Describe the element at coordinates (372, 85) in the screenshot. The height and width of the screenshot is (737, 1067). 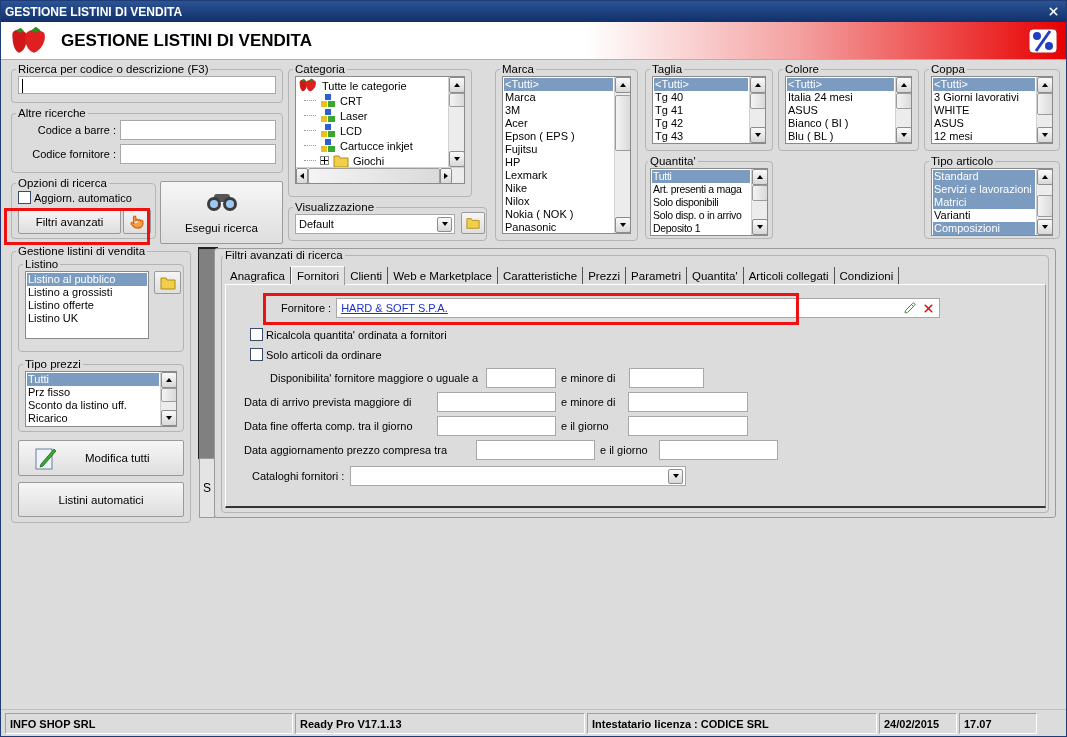
I see `tree-item: Tutte le categorie` at that location.